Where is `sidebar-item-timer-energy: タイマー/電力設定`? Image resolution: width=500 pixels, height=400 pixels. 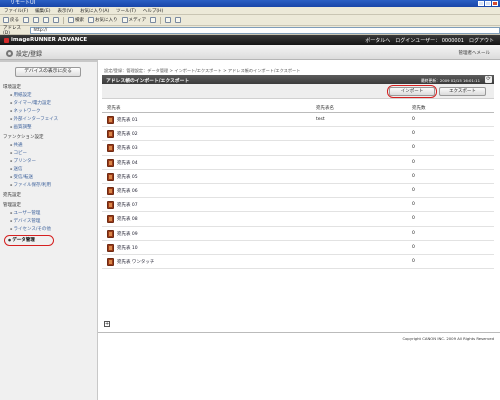 sidebar-item-timer-energy: タイマー/電力設定 is located at coordinates (31, 103).